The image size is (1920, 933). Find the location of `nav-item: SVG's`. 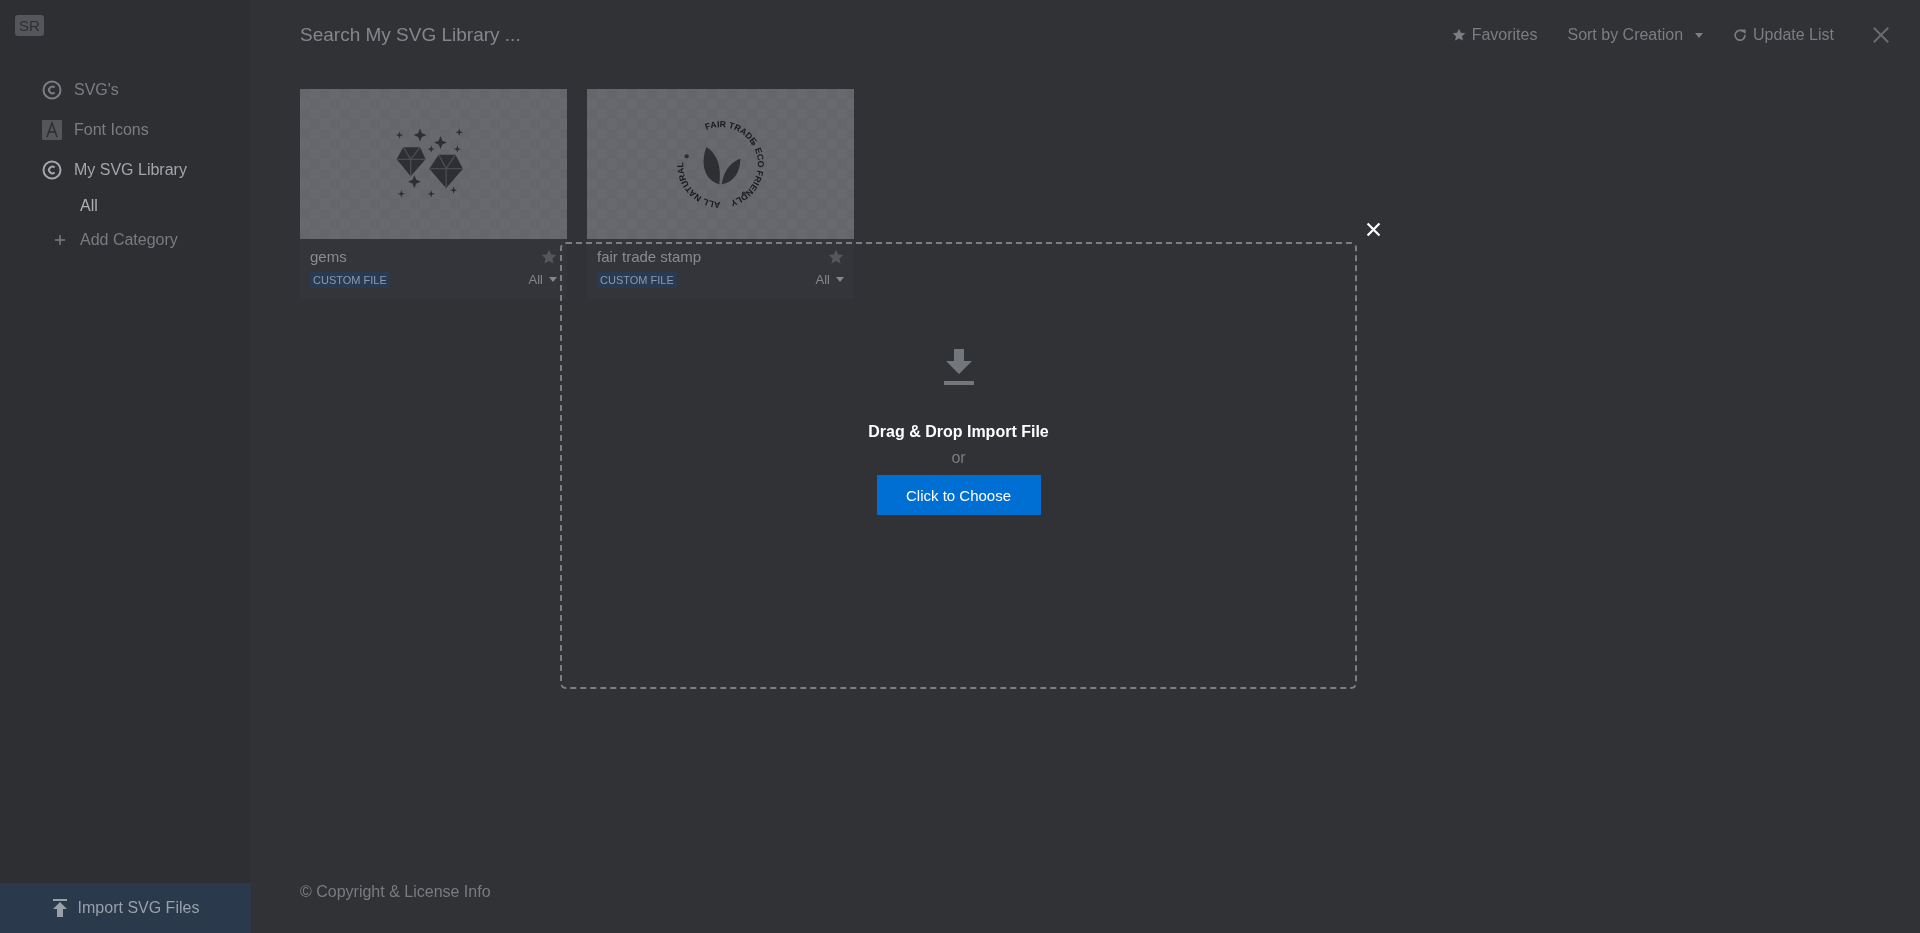

nav-item: SVG's is located at coordinates (146, 90).